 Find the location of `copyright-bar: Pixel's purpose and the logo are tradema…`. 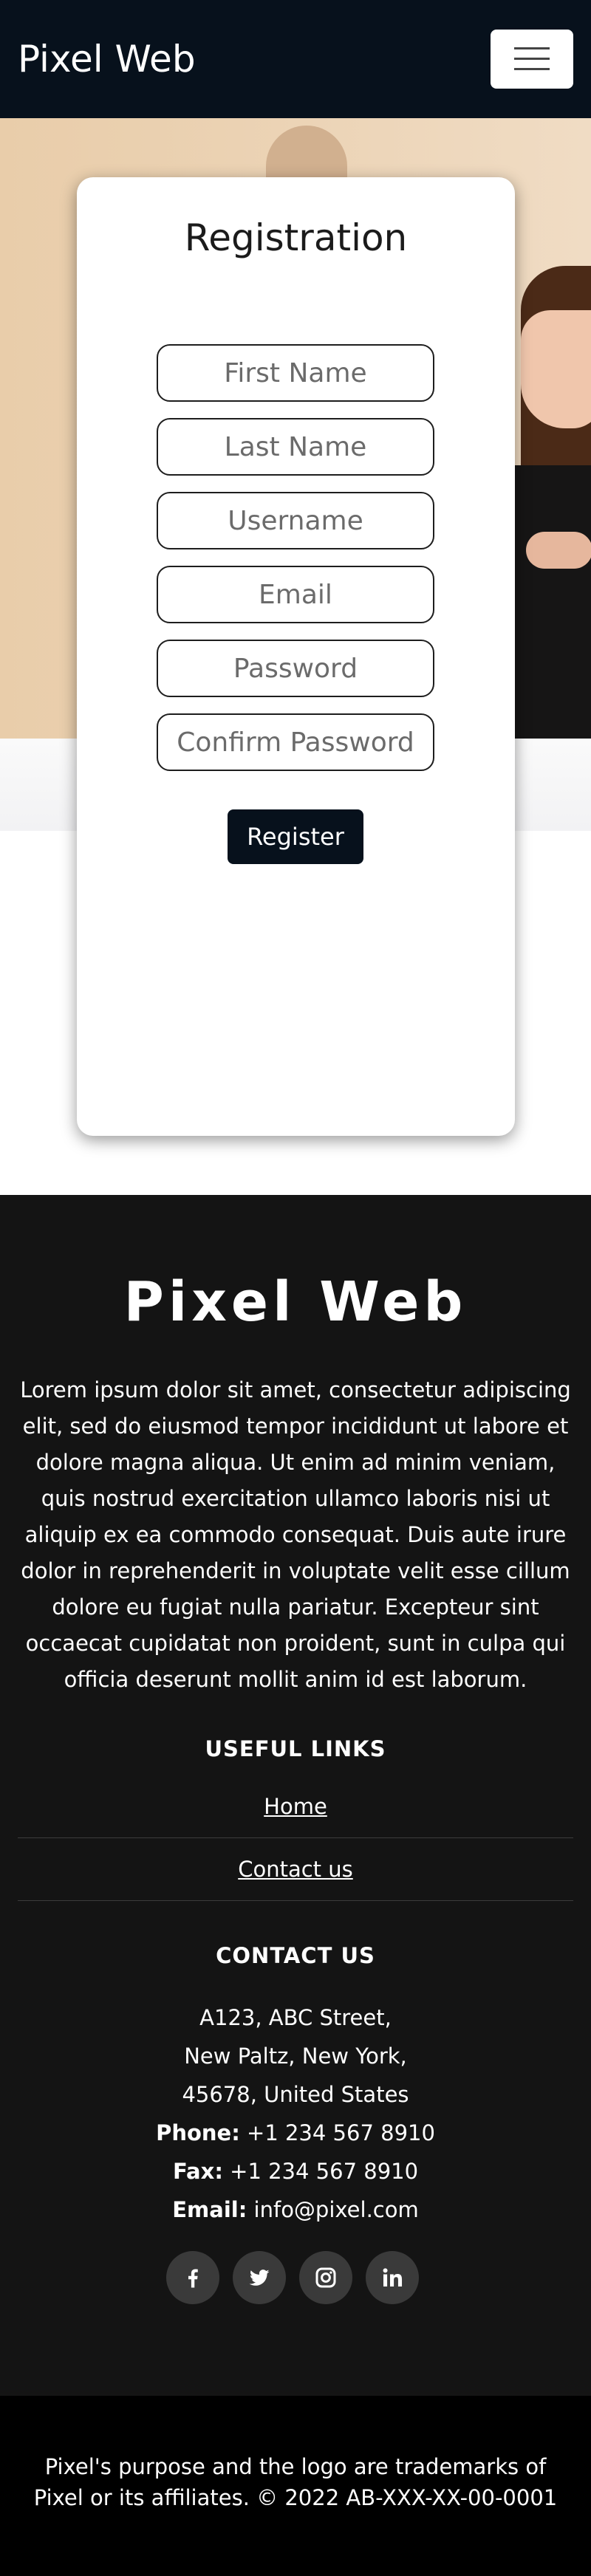

copyright-bar: Pixel's purpose and the logo are tradema… is located at coordinates (295, 2486).